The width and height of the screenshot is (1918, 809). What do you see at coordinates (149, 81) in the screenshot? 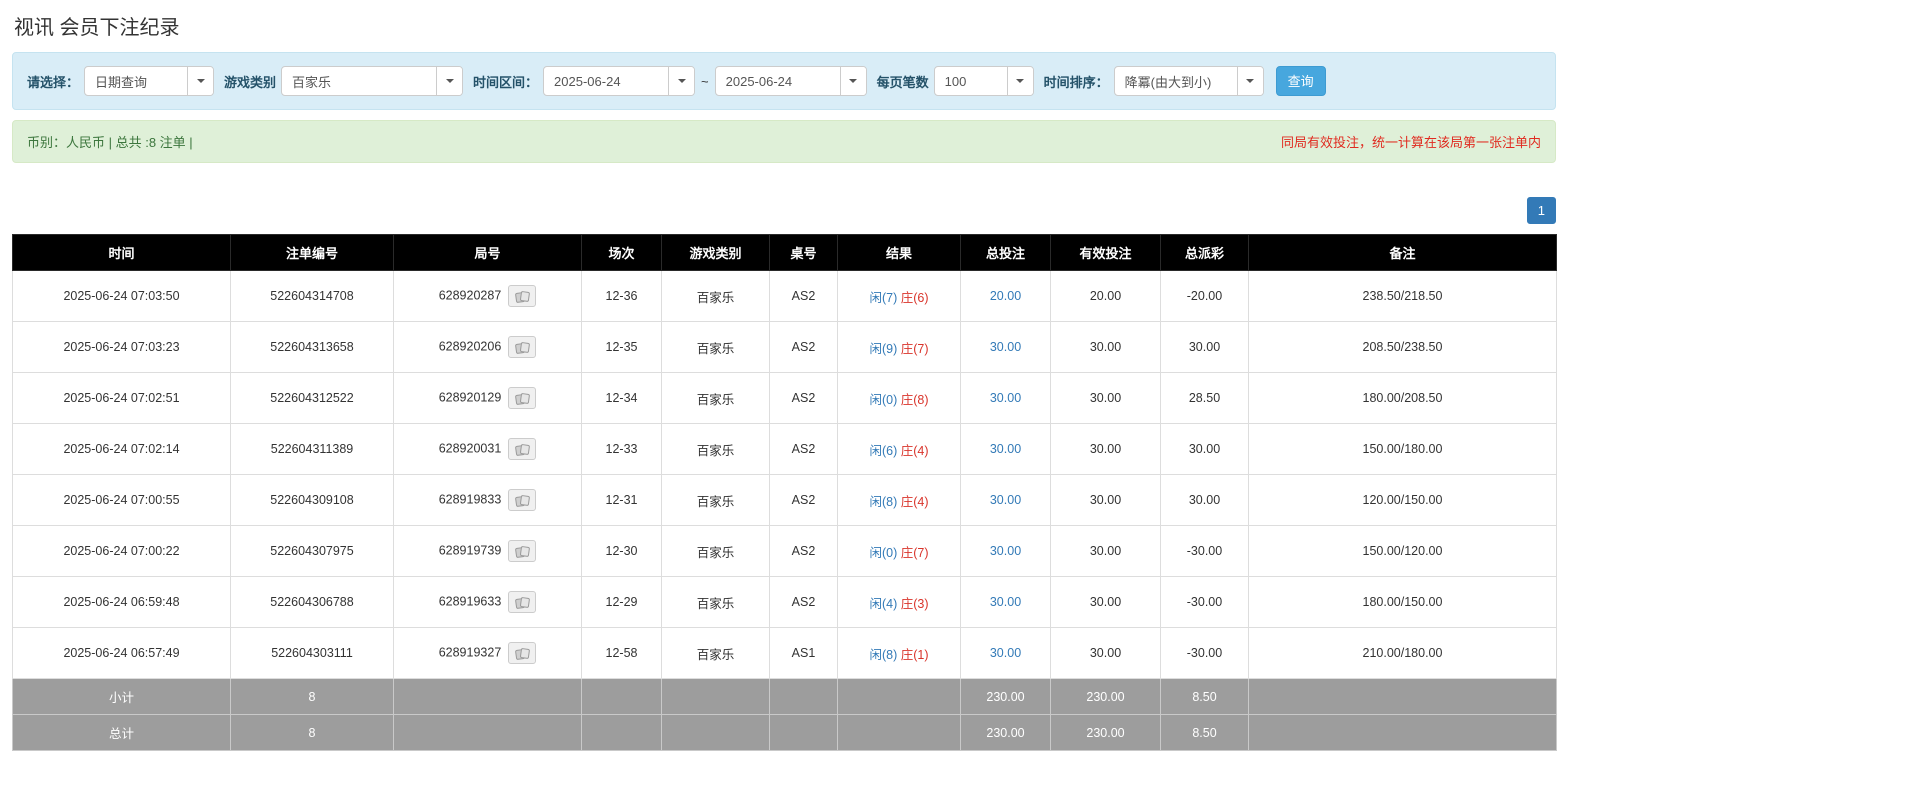
I see `select-type-dropdown: 日期查询` at bounding box center [149, 81].